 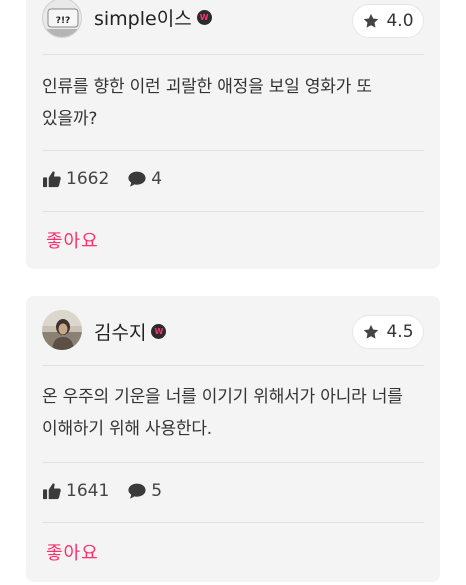 I want to click on rating-value: 4.5, so click(x=400, y=332).